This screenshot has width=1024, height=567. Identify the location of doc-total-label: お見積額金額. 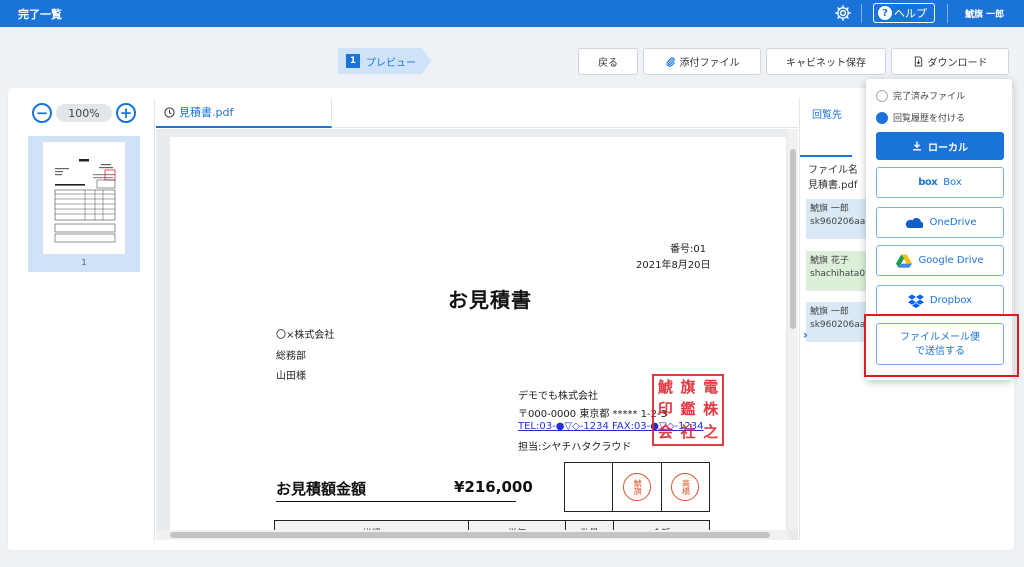
(321, 489).